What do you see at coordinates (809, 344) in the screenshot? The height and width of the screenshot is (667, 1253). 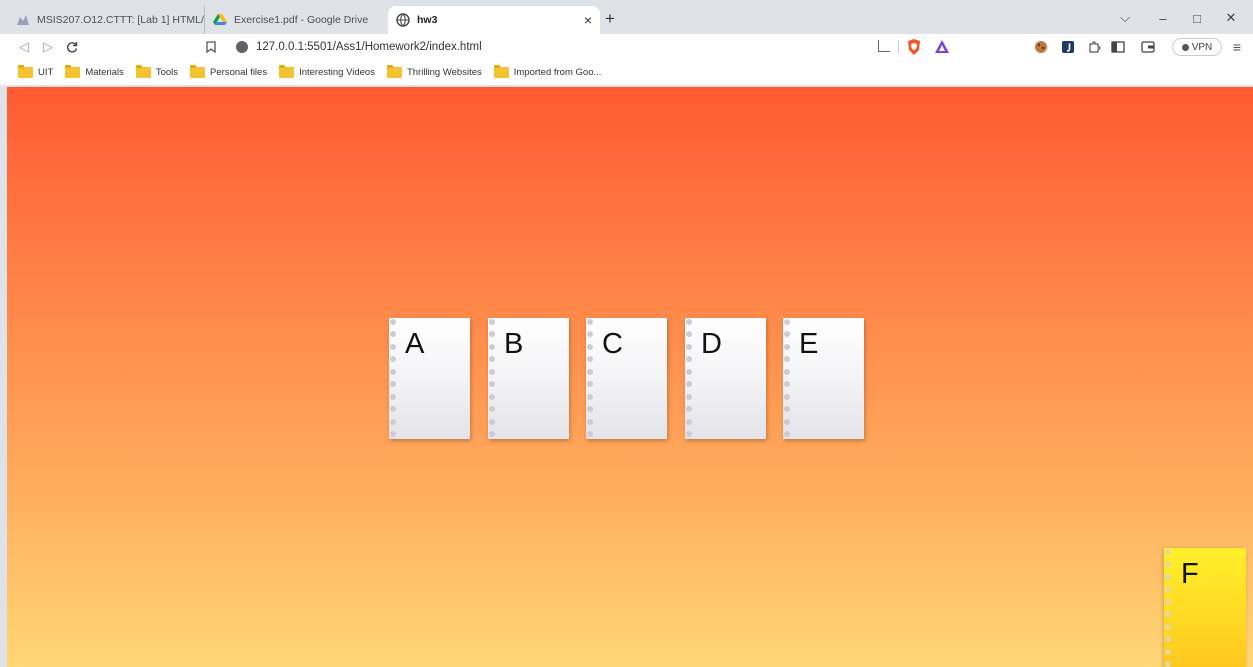 I see `card-letter: E` at bounding box center [809, 344].